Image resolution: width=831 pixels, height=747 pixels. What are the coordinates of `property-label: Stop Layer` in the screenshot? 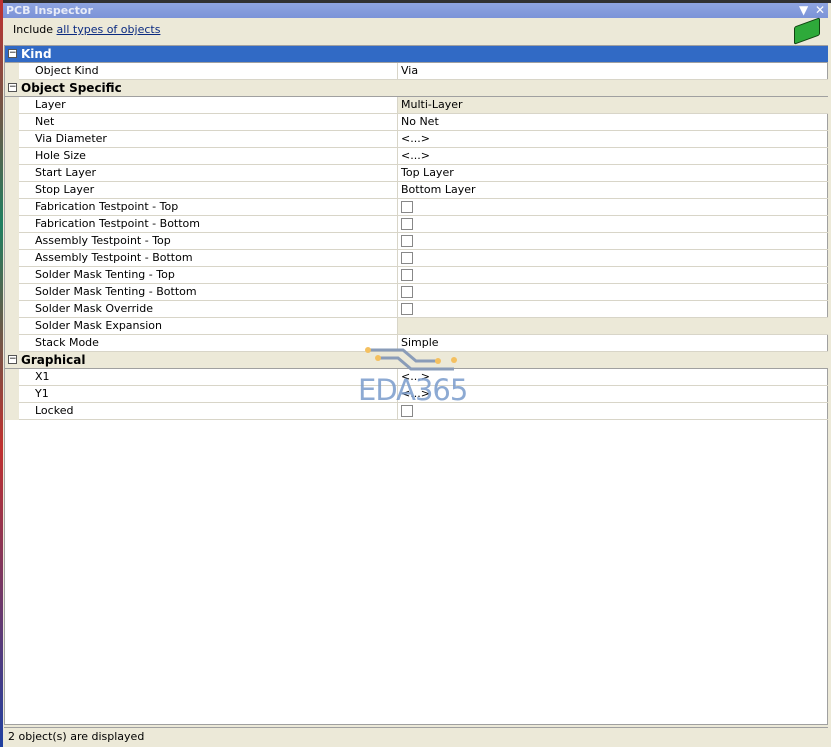 It's located at (208, 190).